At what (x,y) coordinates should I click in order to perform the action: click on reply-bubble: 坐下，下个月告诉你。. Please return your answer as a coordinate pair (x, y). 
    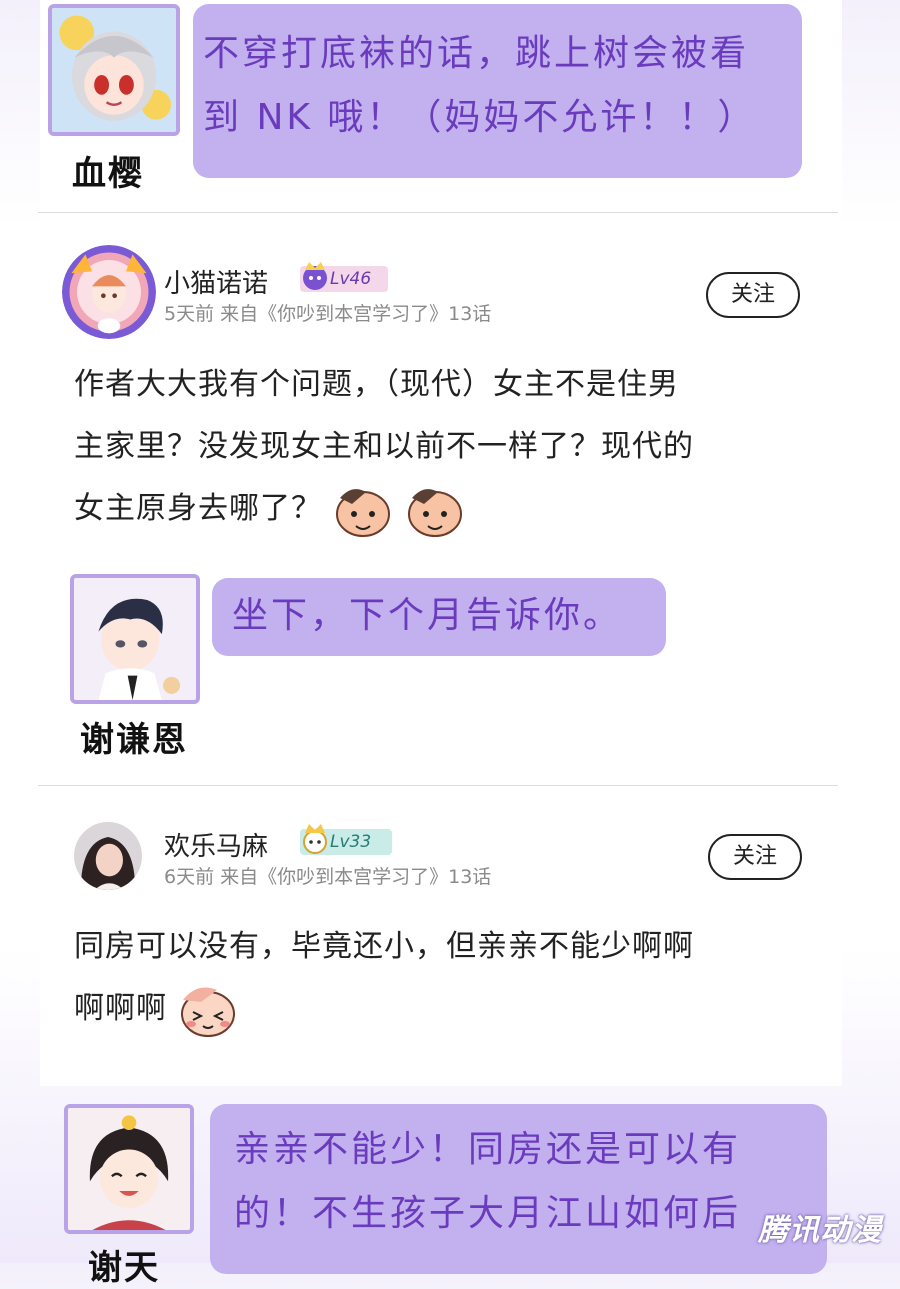
    Looking at the image, I should click on (439, 617).